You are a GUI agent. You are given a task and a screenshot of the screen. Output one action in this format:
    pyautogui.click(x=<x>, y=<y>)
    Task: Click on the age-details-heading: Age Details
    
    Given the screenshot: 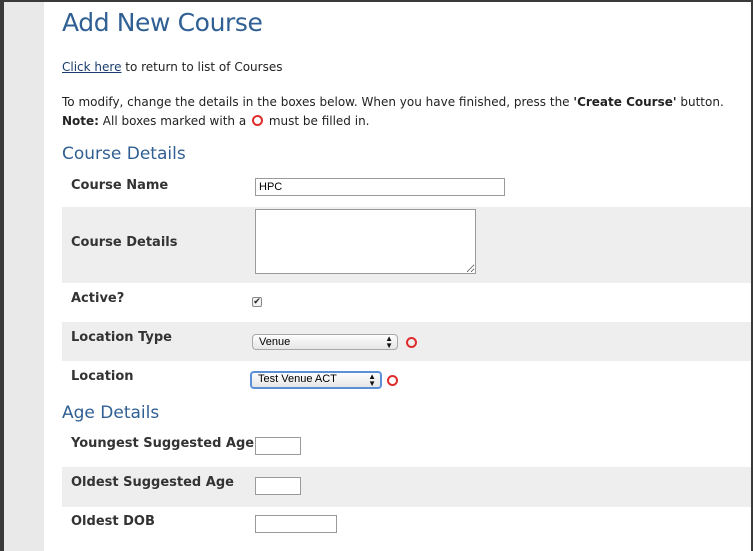 What is the action you would take?
    pyautogui.click(x=111, y=413)
    